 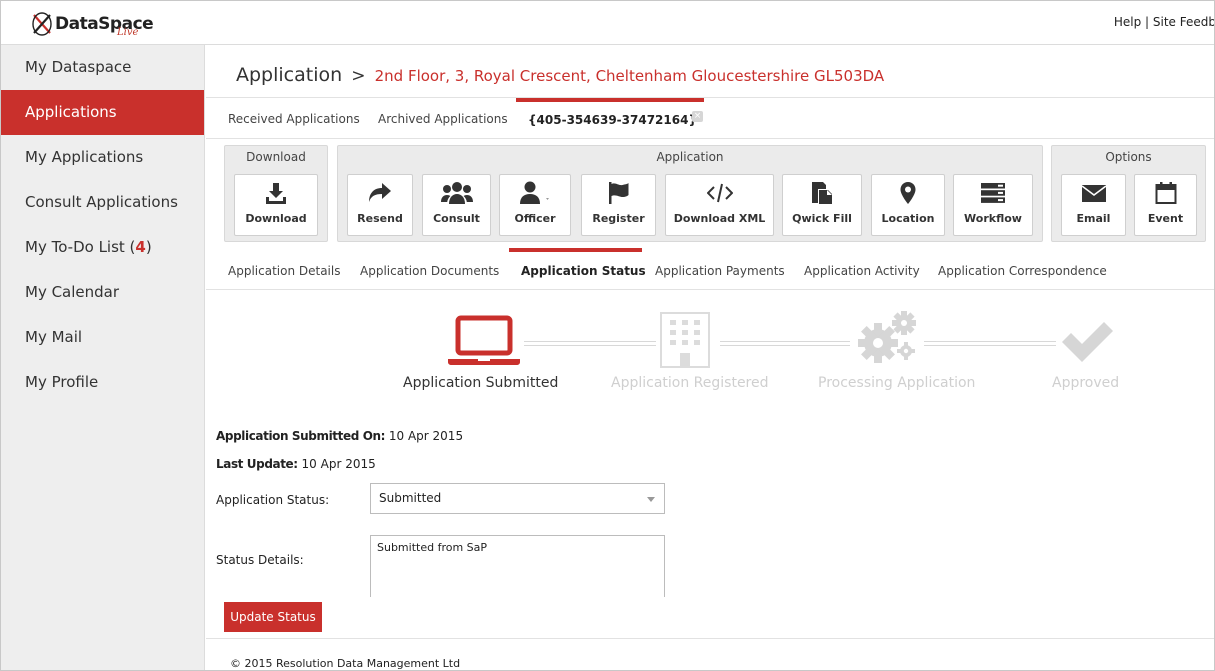 What do you see at coordinates (1127, 22) in the screenshot?
I see `help-link: Help` at bounding box center [1127, 22].